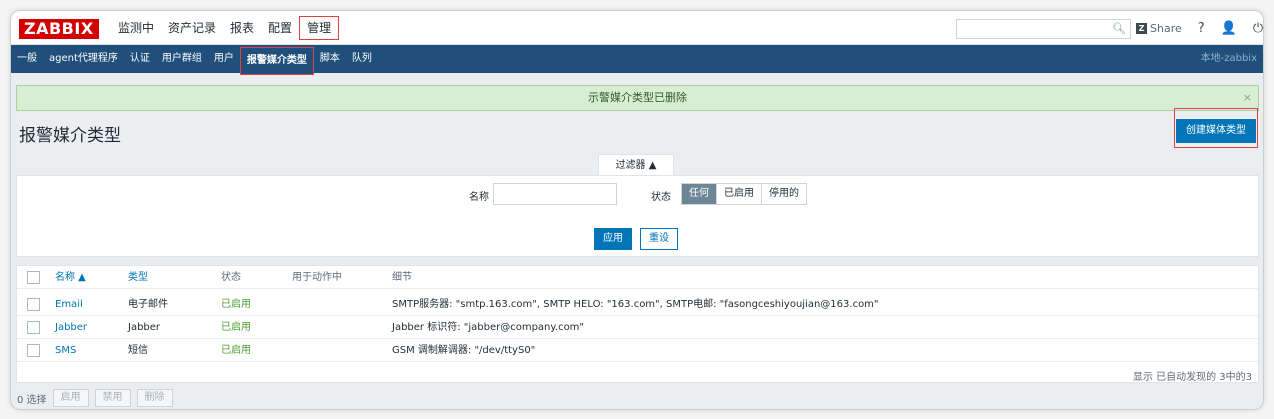 This screenshot has width=1274, height=419. Describe the element at coordinates (144, 327) in the screenshot. I see `media-type: Jabber` at that location.